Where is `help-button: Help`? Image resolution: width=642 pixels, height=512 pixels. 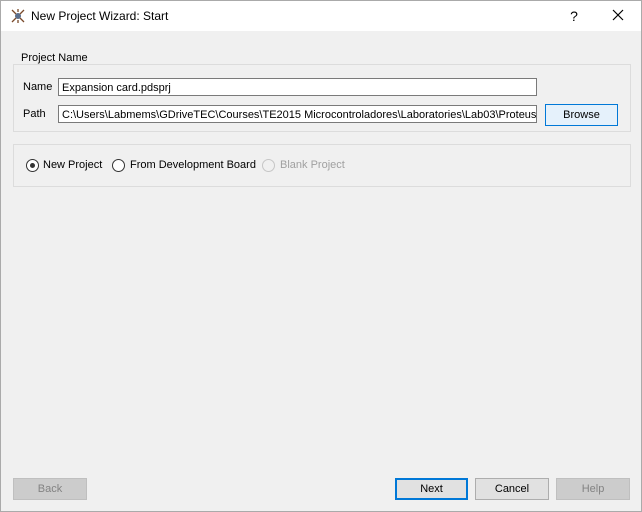
help-button: Help is located at coordinates (593, 489).